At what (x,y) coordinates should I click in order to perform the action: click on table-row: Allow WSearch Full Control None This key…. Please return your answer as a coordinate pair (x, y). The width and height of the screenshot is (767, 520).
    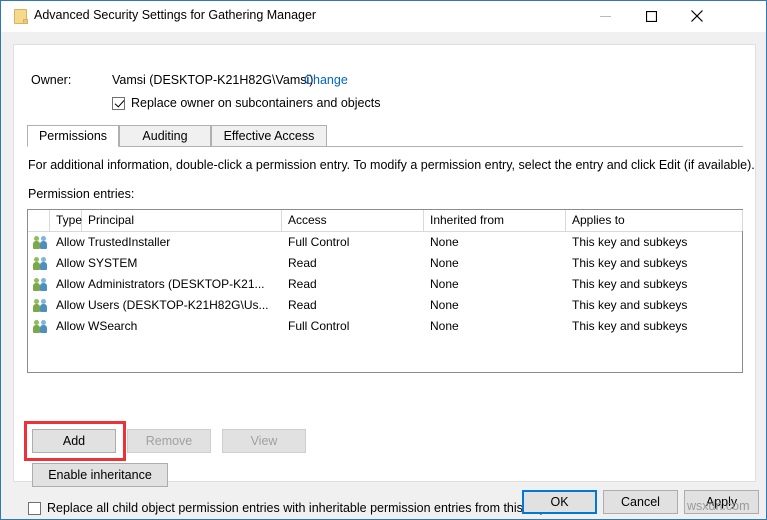
    Looking at the image, I should click on (385, 326).